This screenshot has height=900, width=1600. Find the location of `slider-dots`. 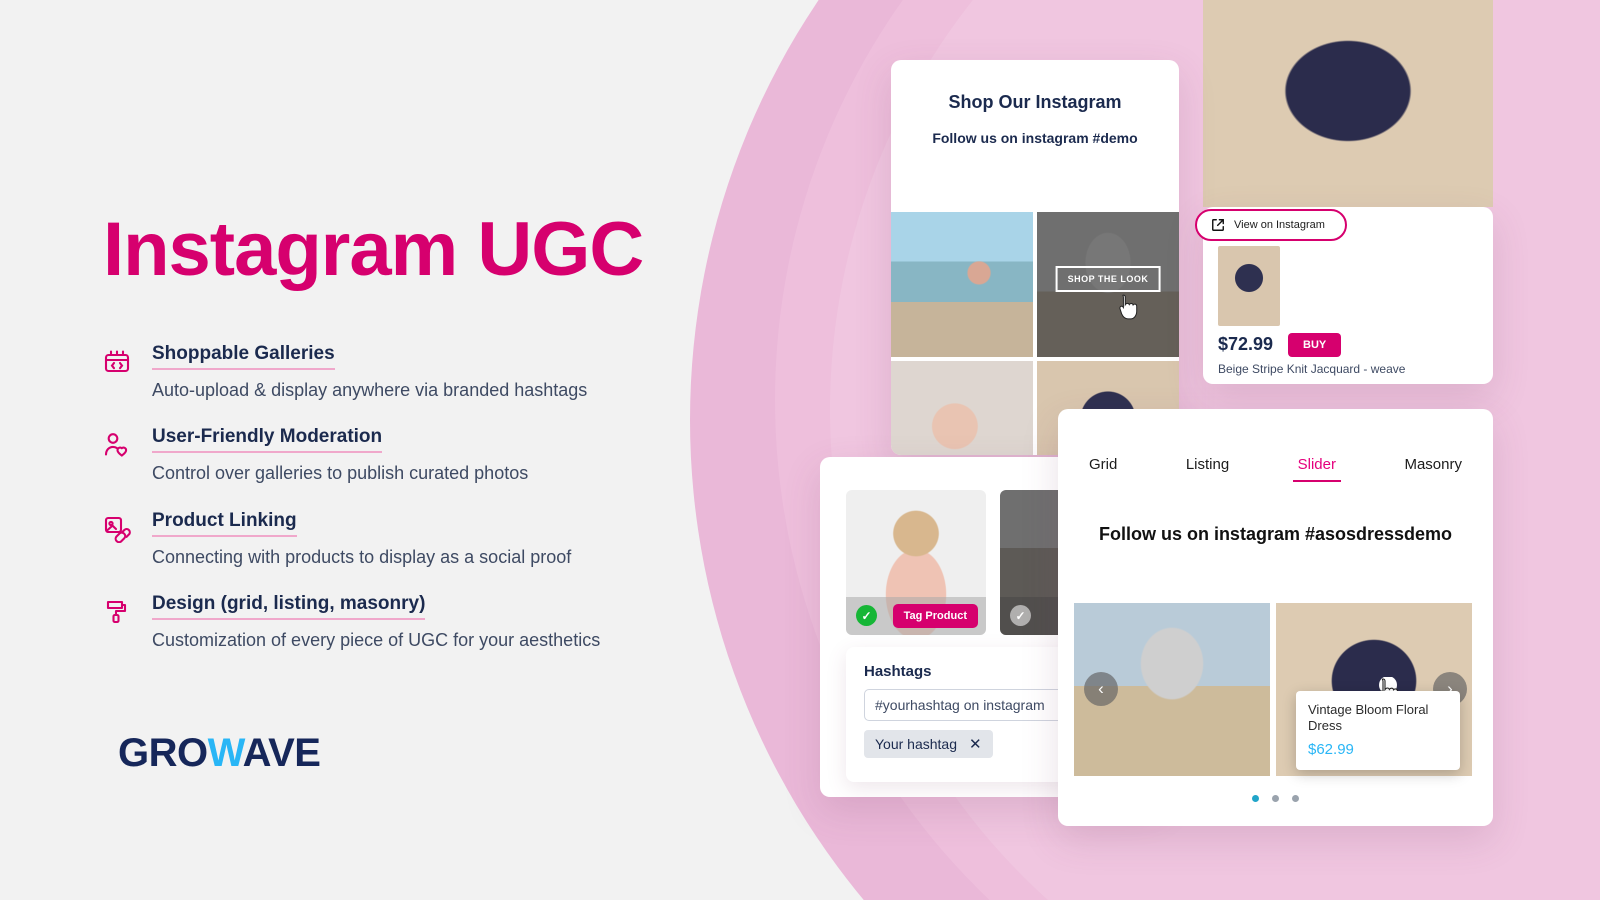

slider-dots is located at coordinates (1275, 798).